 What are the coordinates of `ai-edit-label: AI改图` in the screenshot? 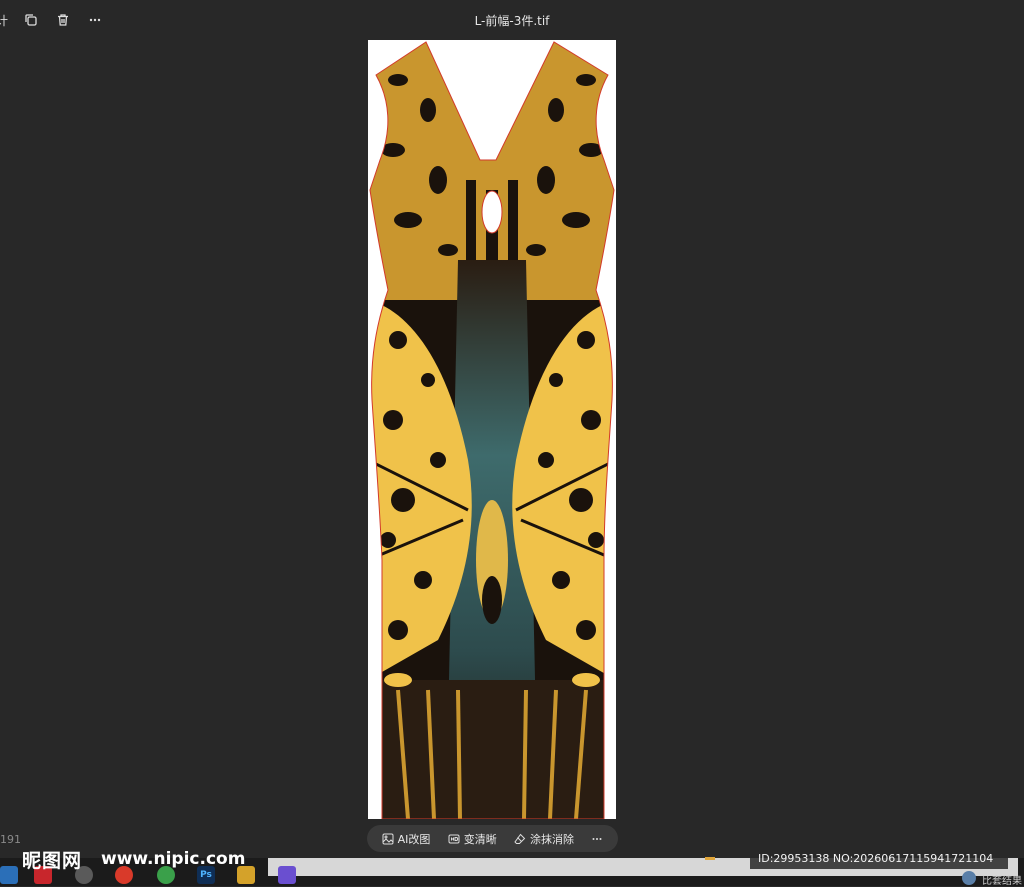 It's located at (414, 839).